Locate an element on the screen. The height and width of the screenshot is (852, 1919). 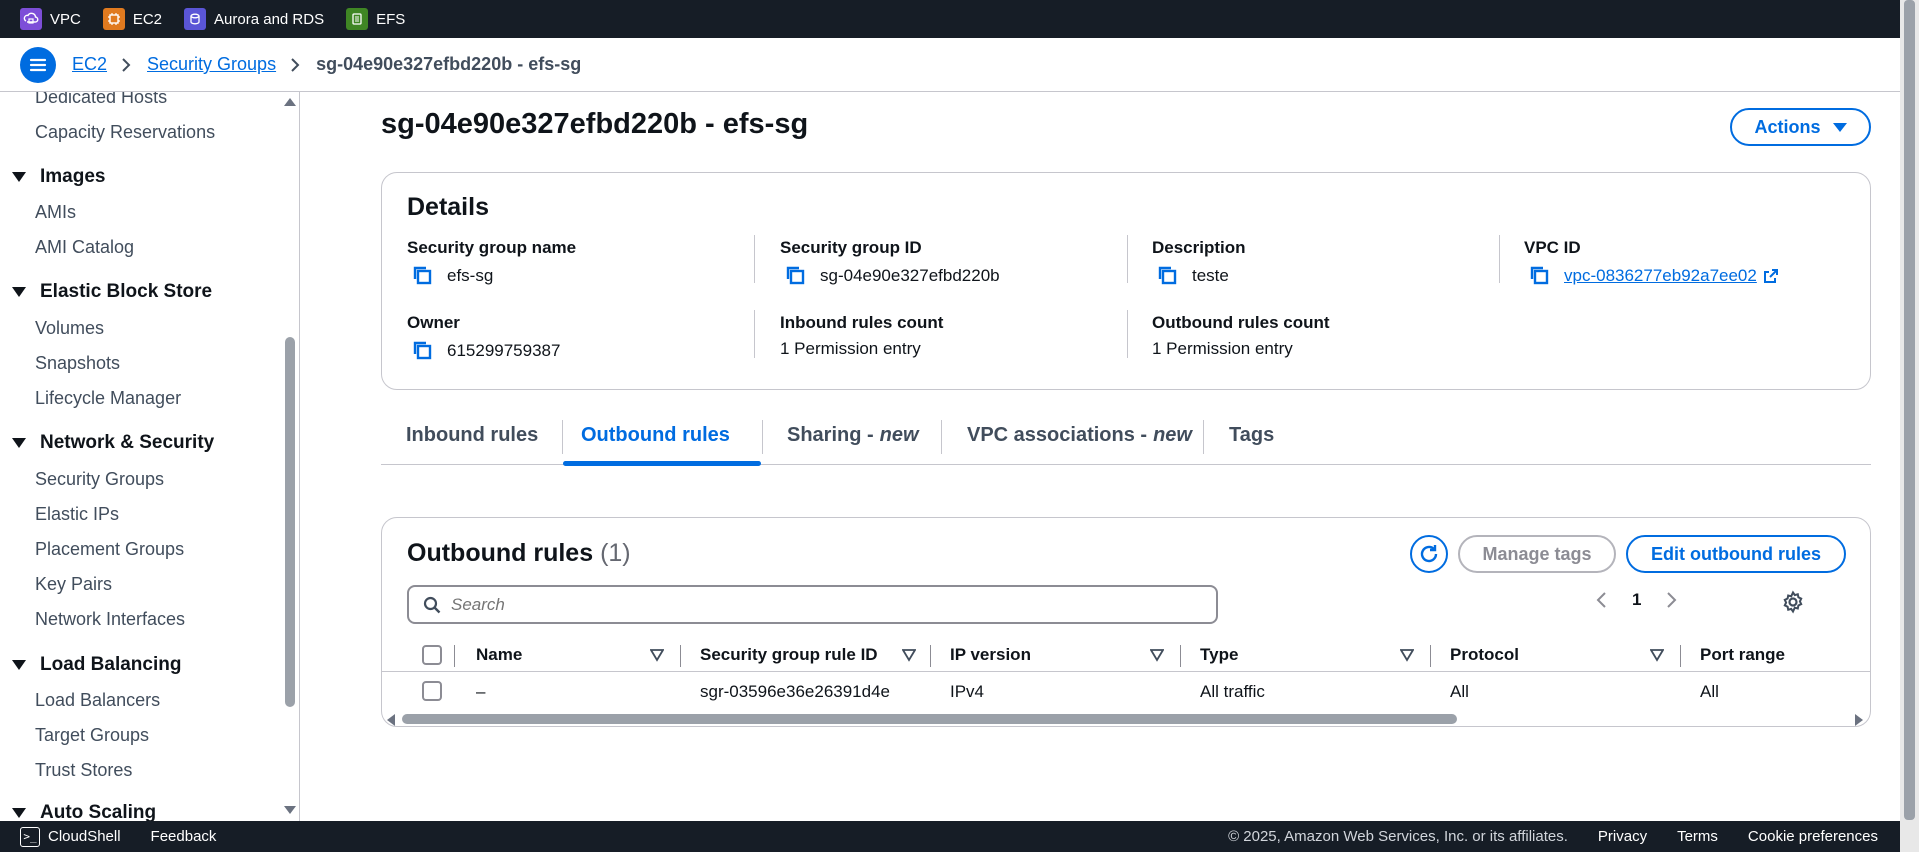
tab-sharing: Sharing - new is located at coordinates (853, 442).